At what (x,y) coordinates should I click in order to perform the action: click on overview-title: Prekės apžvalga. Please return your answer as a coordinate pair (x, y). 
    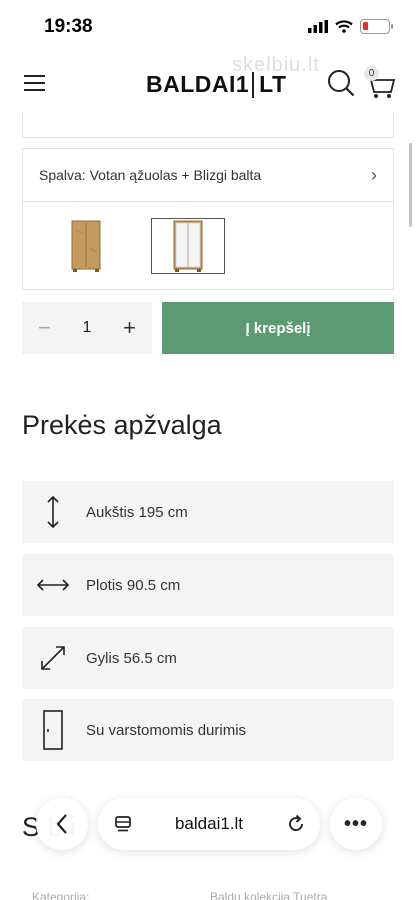
    Looking at the image, I should click on (122, 425).